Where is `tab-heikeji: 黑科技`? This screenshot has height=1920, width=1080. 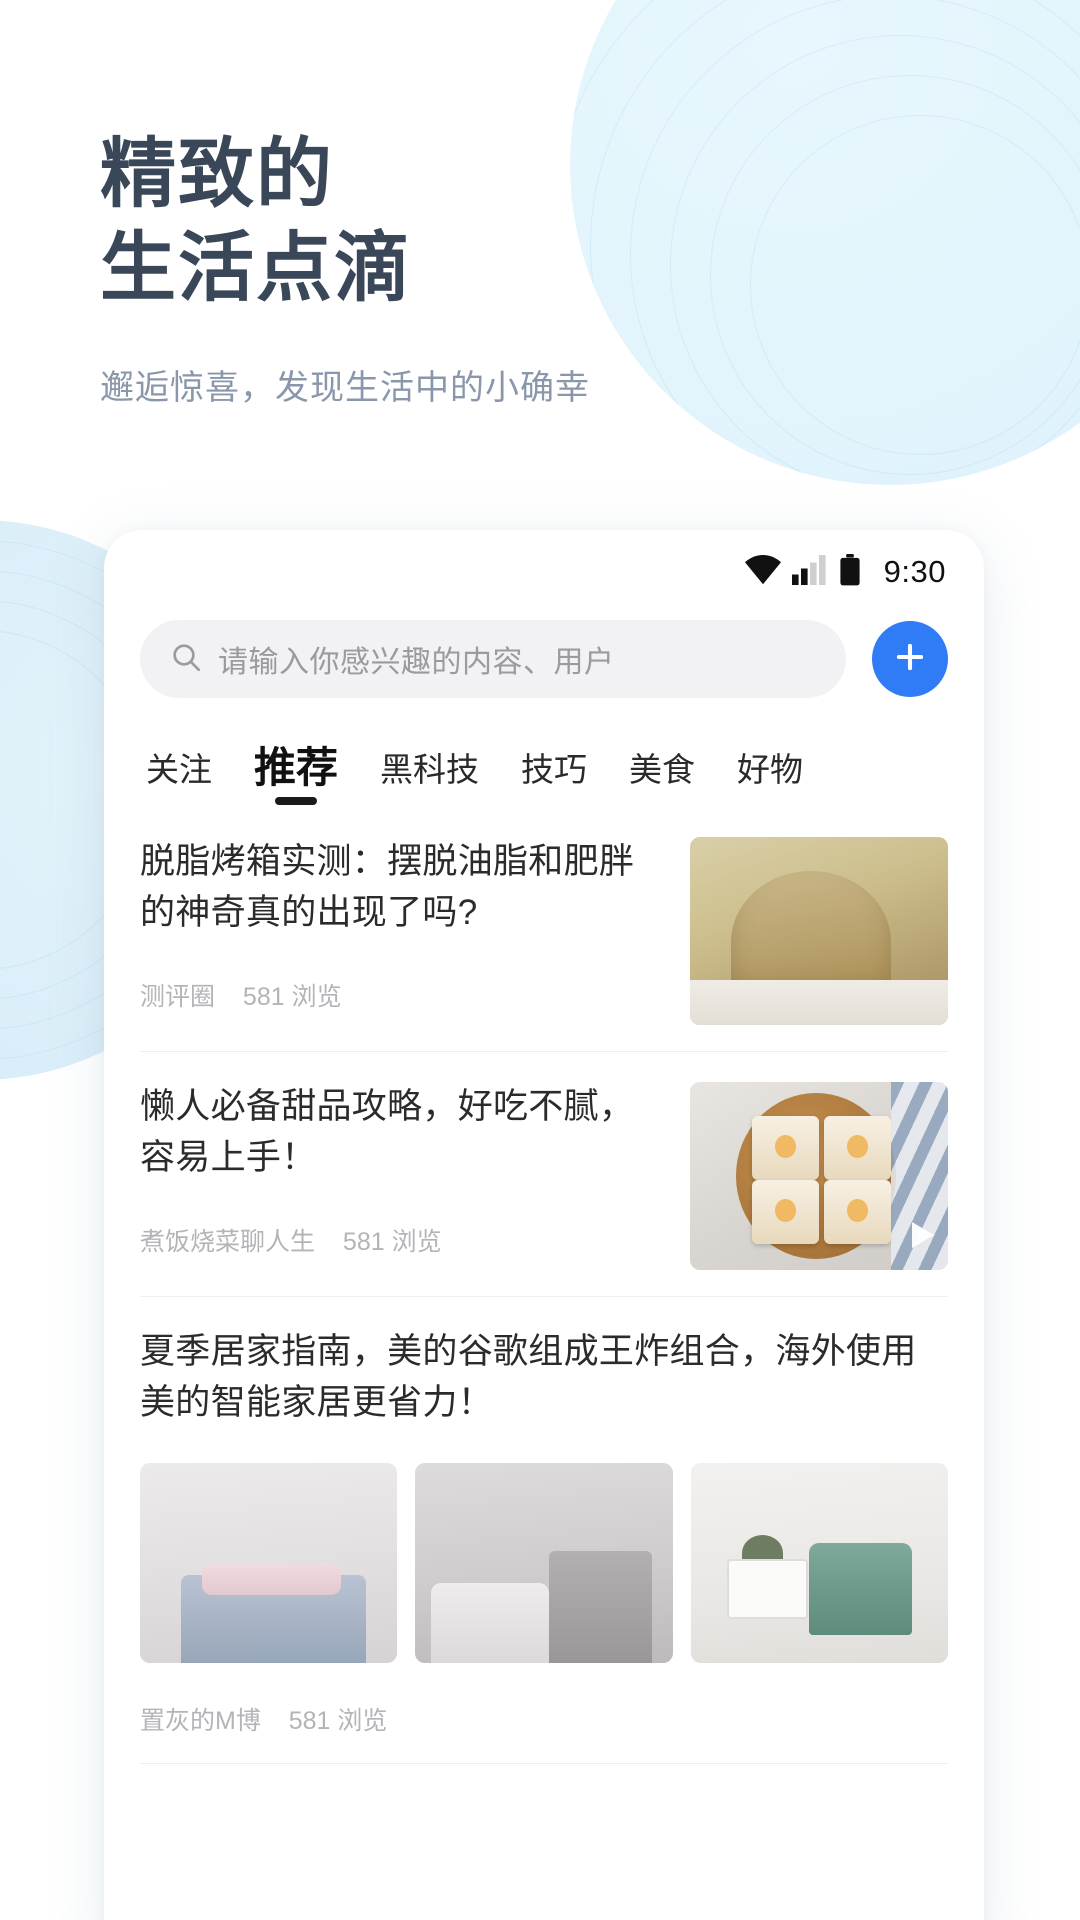 tab-heikeji: 黑科技 is located at coordinates (429, 775).